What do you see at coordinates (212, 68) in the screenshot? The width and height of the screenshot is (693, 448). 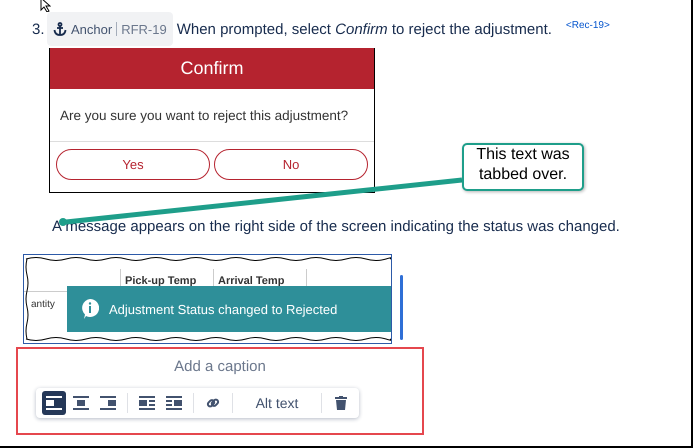 I see `dialog-title: Confirm` at bounding box center [212, 68].